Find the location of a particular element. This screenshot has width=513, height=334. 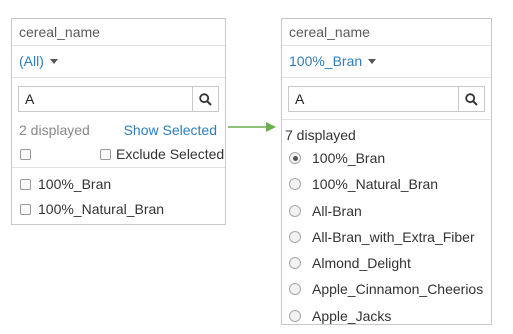

radio-option: 100%_Bran is located at coordinates (386, 158).